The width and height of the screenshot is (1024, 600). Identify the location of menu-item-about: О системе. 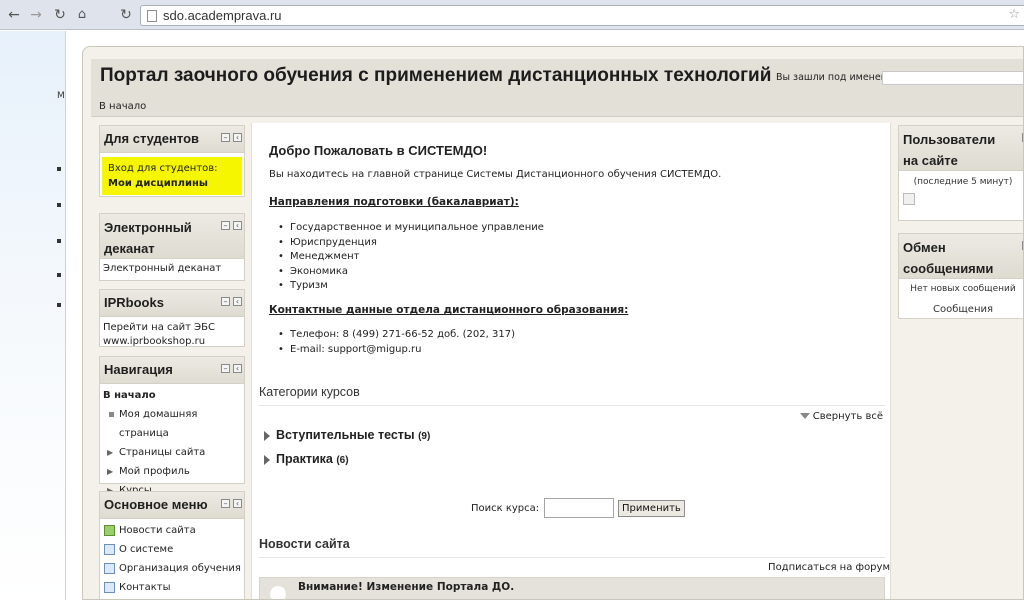
(172, 549).